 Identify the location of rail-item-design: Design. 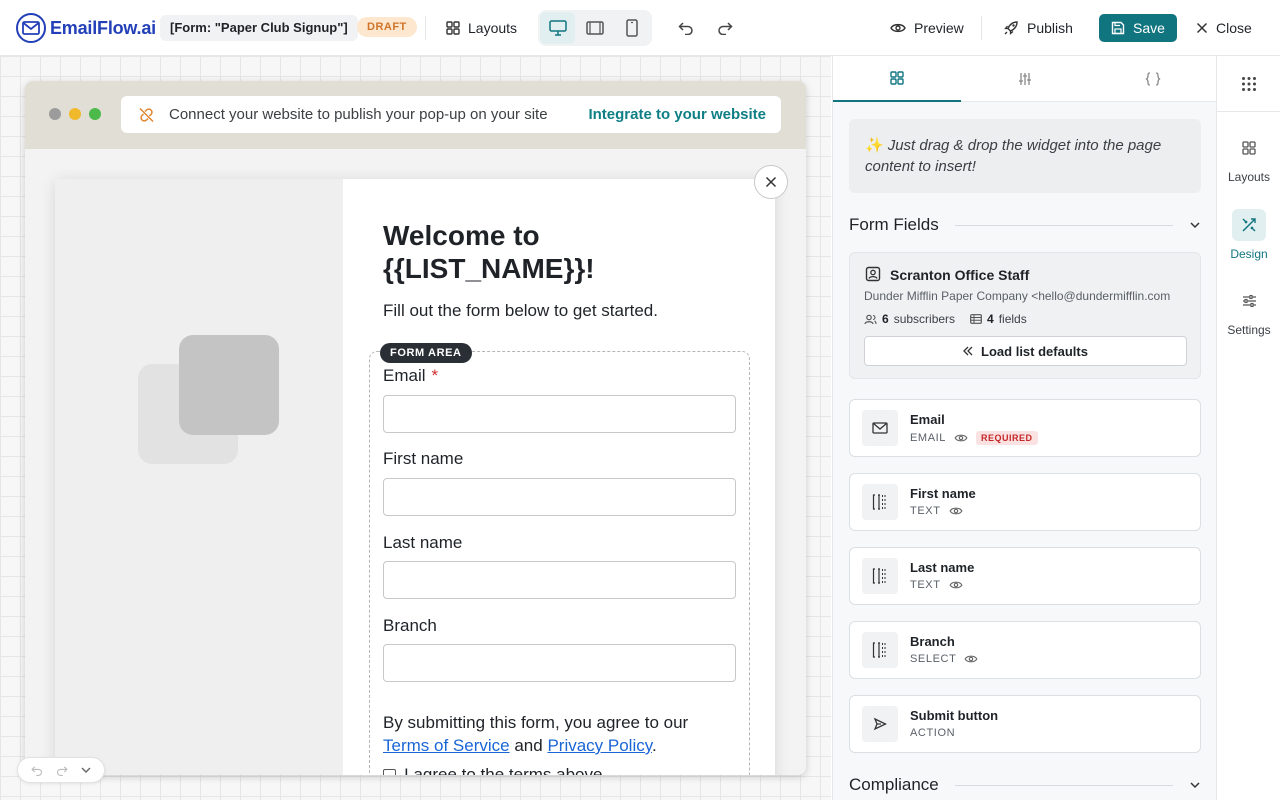
(1248, 239).